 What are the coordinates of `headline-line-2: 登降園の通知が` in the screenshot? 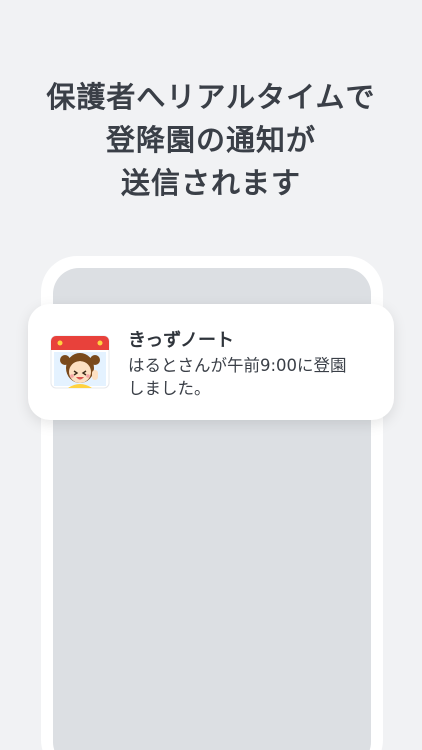 It's located at (210, 140).